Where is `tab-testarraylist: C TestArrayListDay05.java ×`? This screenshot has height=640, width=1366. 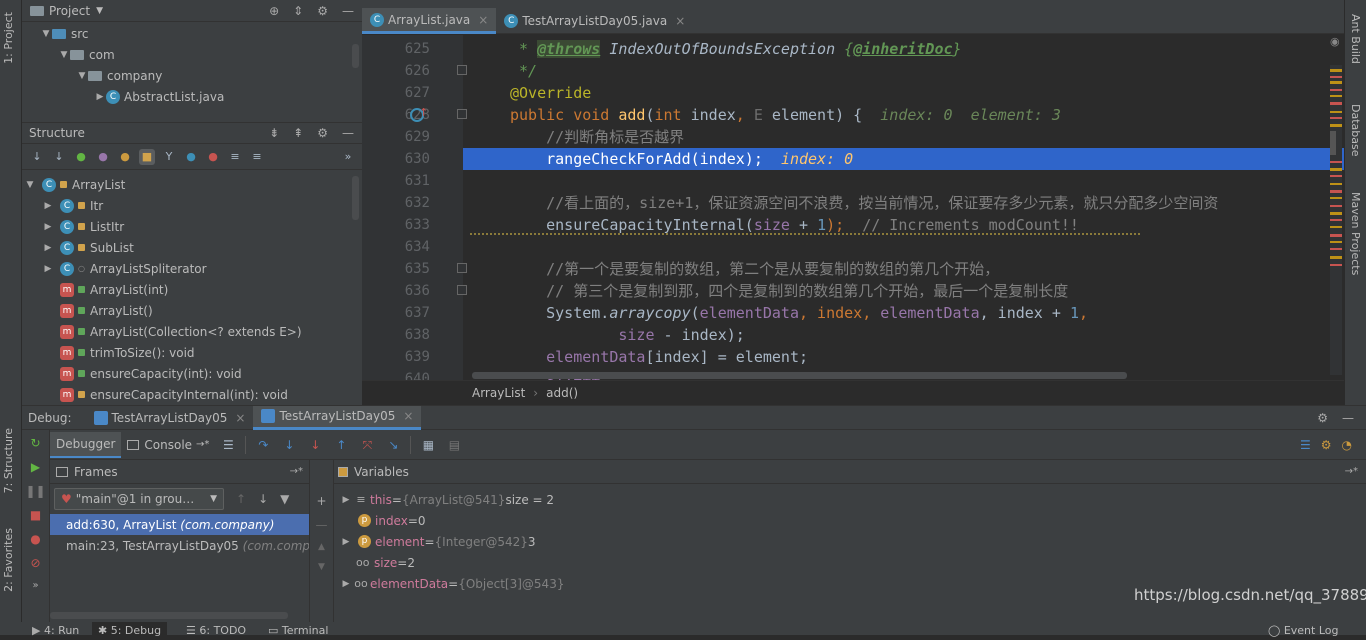 tab-testarraylist: C TestArrayListDay05.java × is located at coordinates (594, 21).